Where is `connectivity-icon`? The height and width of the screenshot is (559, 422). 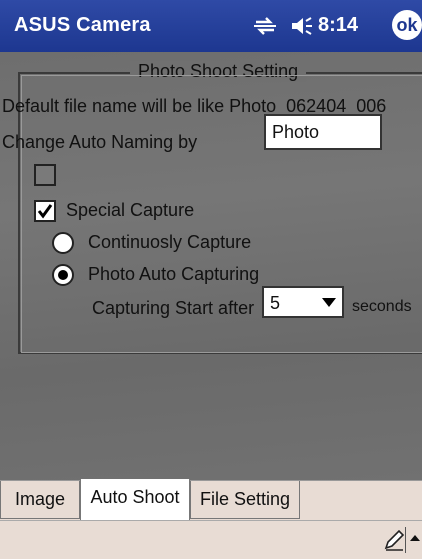 connectivity-icon is located at coordinates (265, 26).